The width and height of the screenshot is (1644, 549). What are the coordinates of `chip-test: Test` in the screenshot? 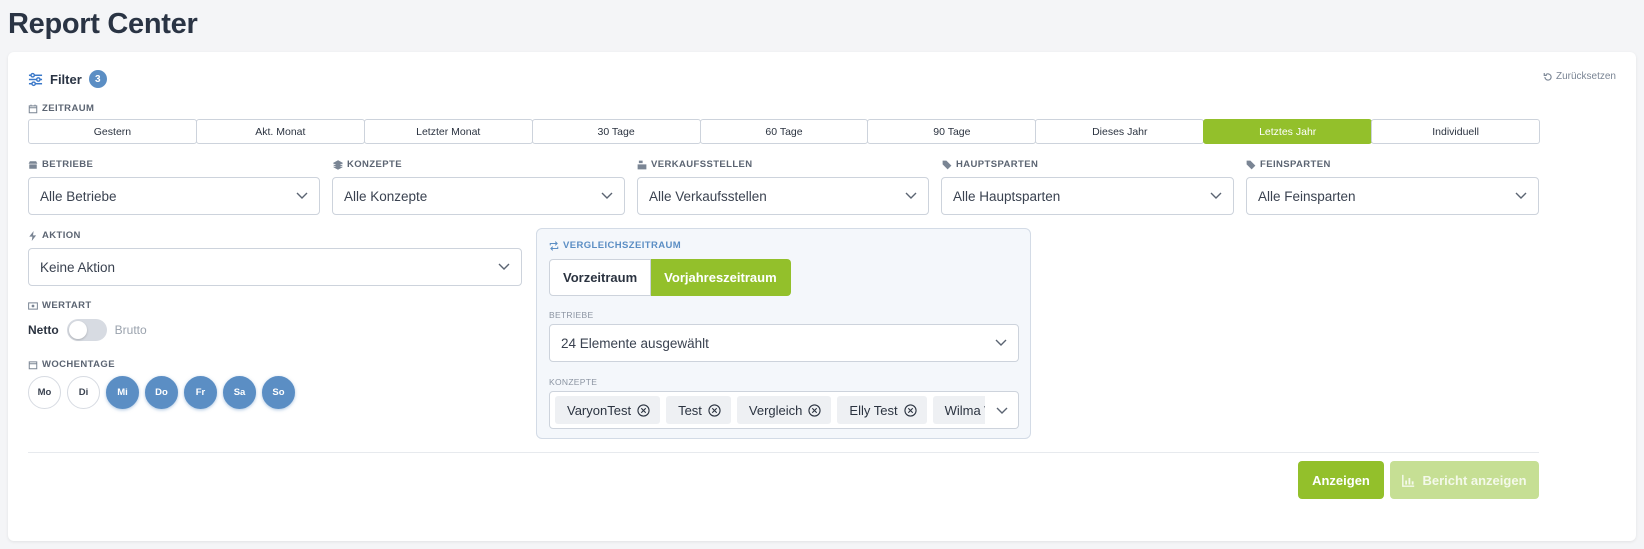 It's located at (698, 410).